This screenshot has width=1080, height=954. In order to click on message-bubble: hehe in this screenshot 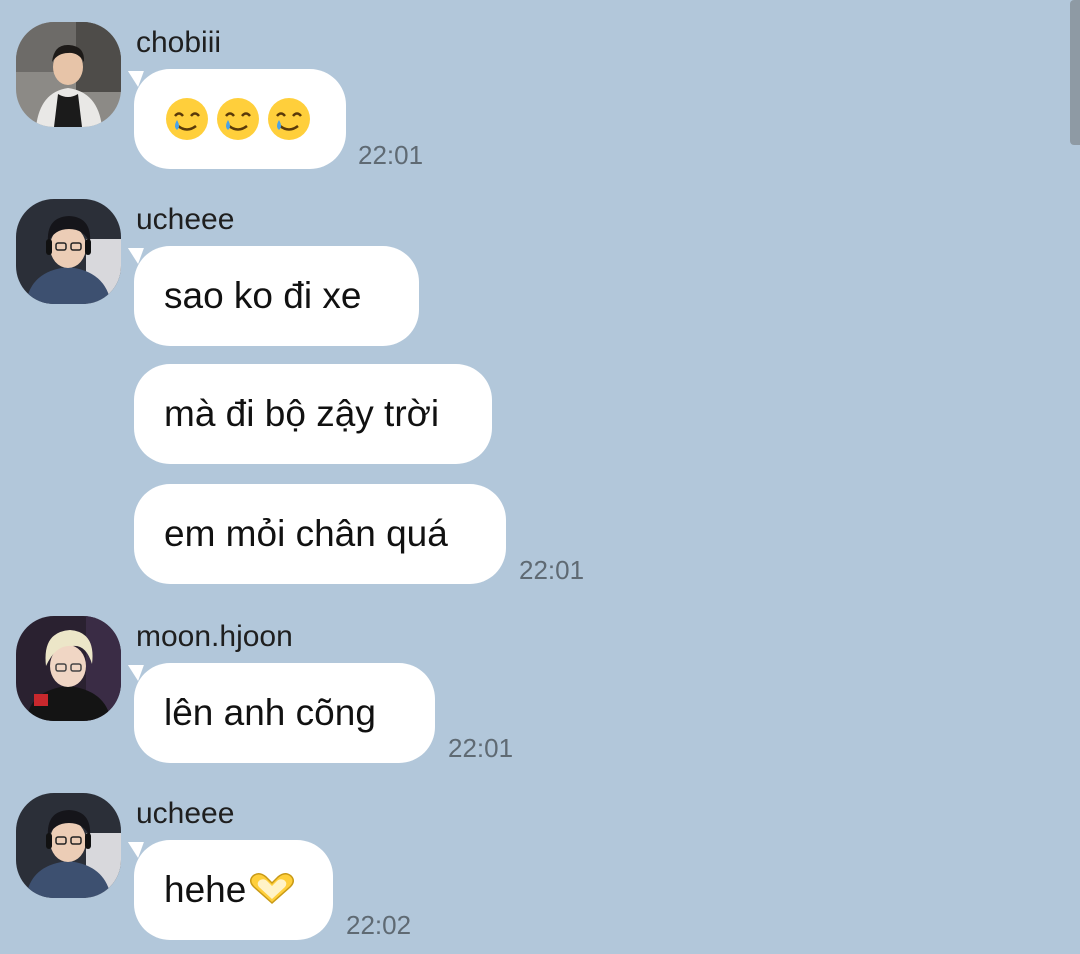, I will do `click(227, 890)`.